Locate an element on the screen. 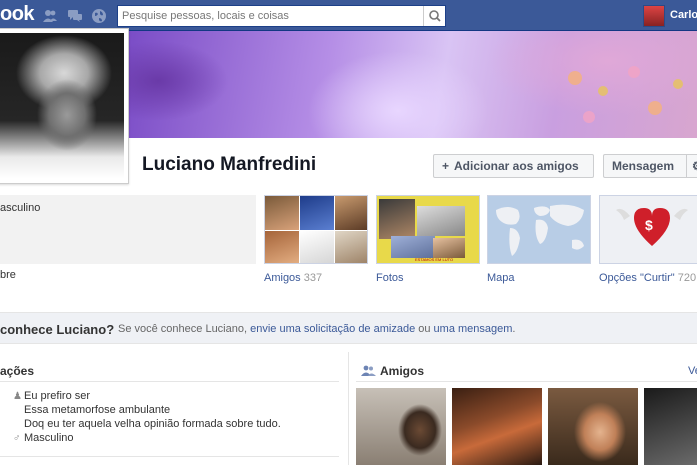  photos-tile-caption: ESTAMOS EM LUTO is located at coordinates (434, 259).